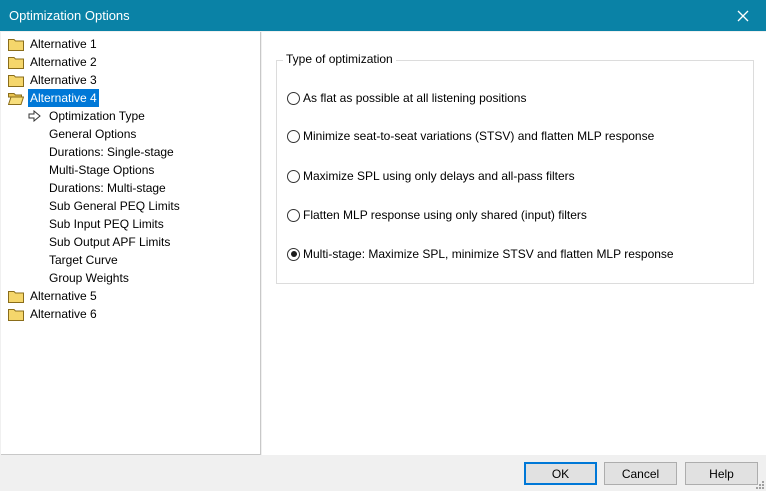 This screenshot has width=766, height=491. I want to click on close-icon, so click(743, 15).